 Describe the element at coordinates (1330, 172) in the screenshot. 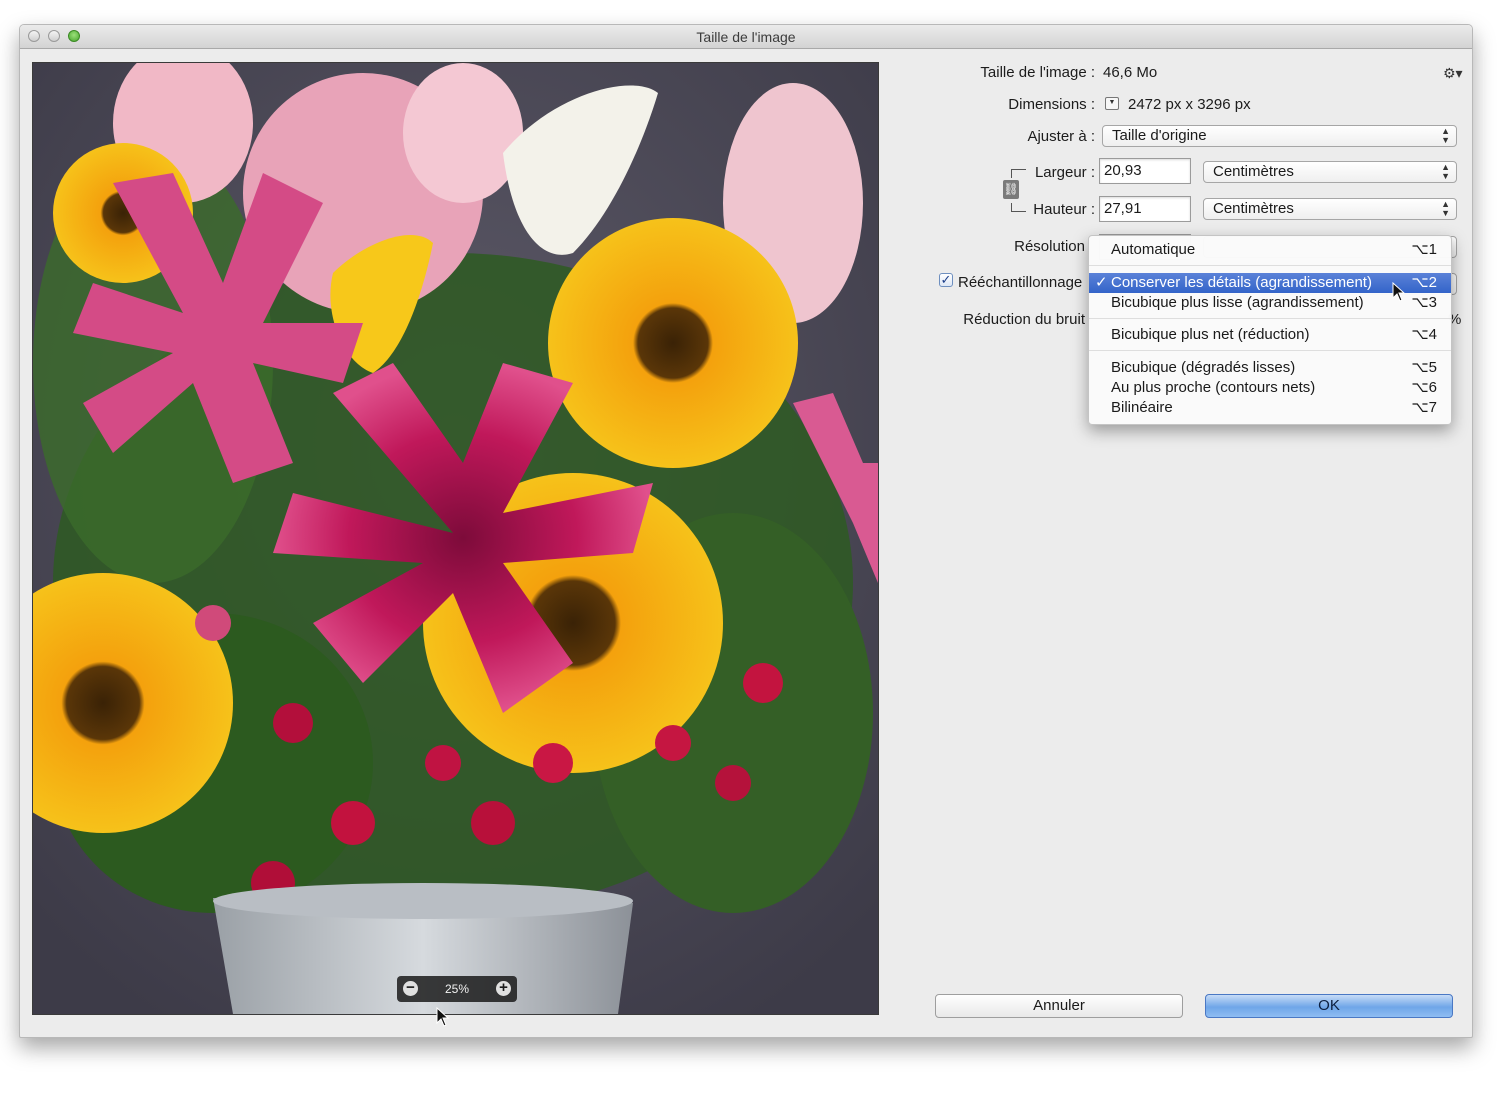

I see `width-unit-select: Centimètres ▲ ▼` at that location.